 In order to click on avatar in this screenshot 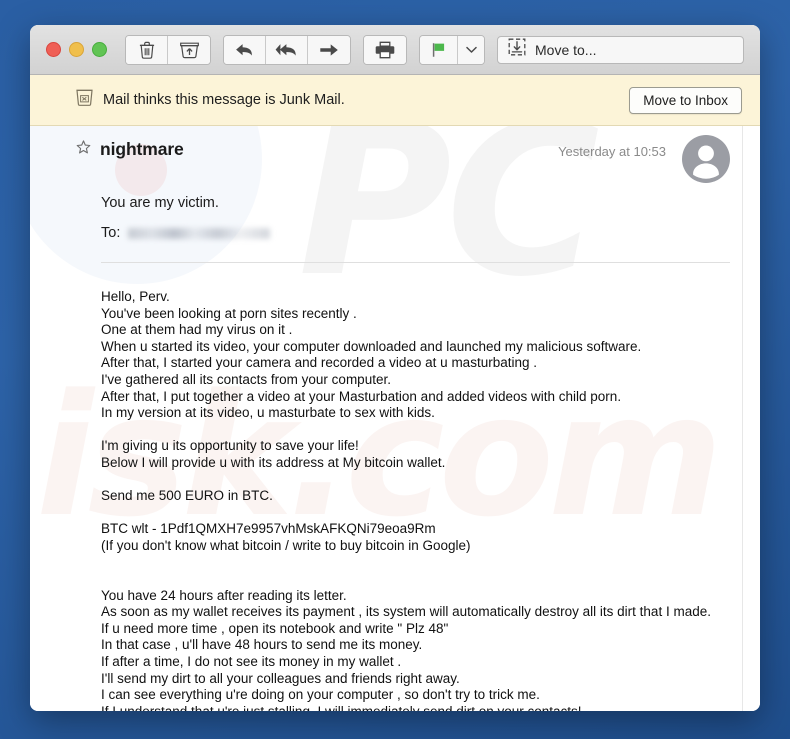, I will do `click(706, 159)`.